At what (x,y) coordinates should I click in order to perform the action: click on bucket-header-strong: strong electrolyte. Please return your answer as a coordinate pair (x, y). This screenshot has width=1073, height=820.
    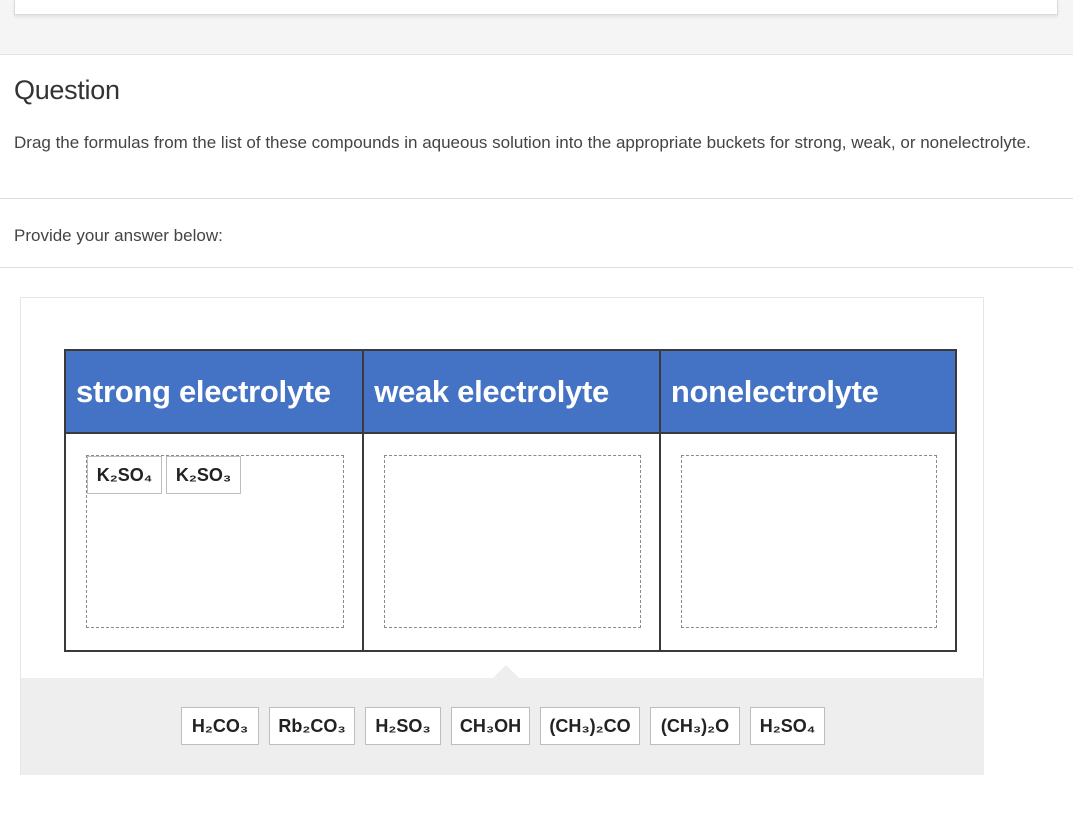
    Looking at the image, I should click on (214, 391).